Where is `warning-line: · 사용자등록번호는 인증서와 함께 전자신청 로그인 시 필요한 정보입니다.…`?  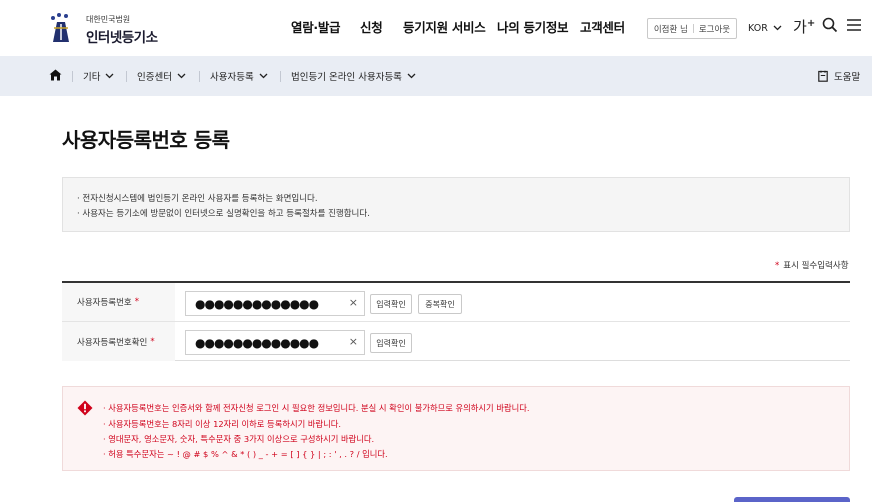 warning-line: · 사용자등록번호는 인증서와 함께 전자신청 로그인 시 필요한 정보입니다.… is located at coordinates (316, 408).